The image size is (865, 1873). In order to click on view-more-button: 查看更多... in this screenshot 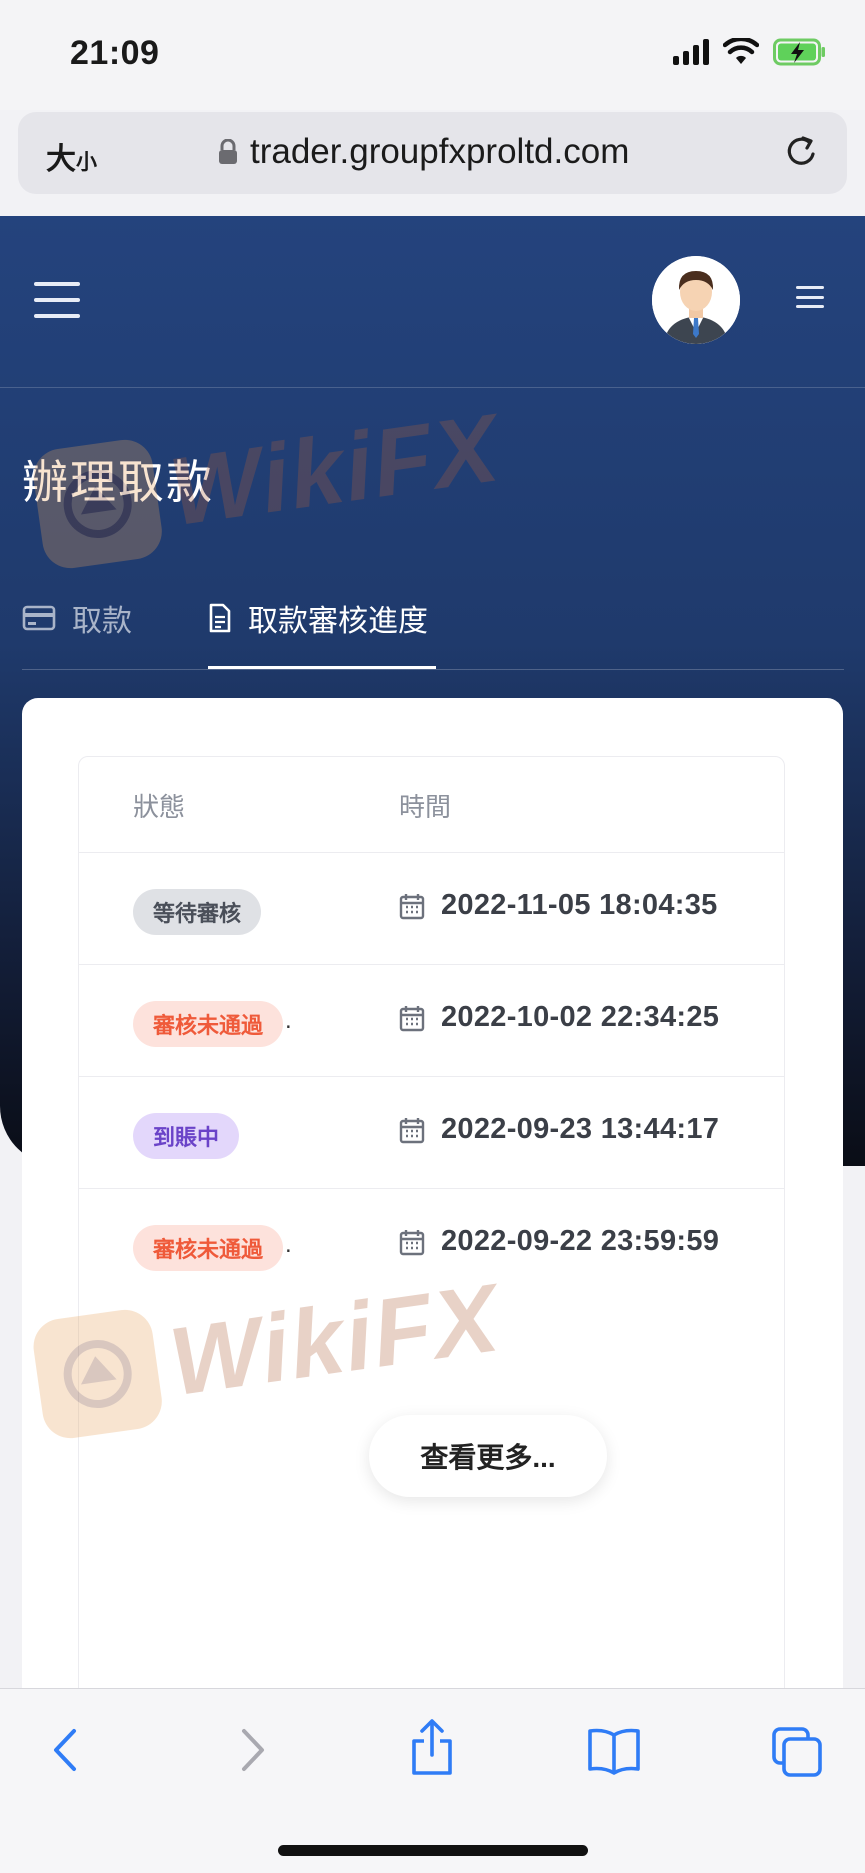, I will do `click(488, 1456)`.